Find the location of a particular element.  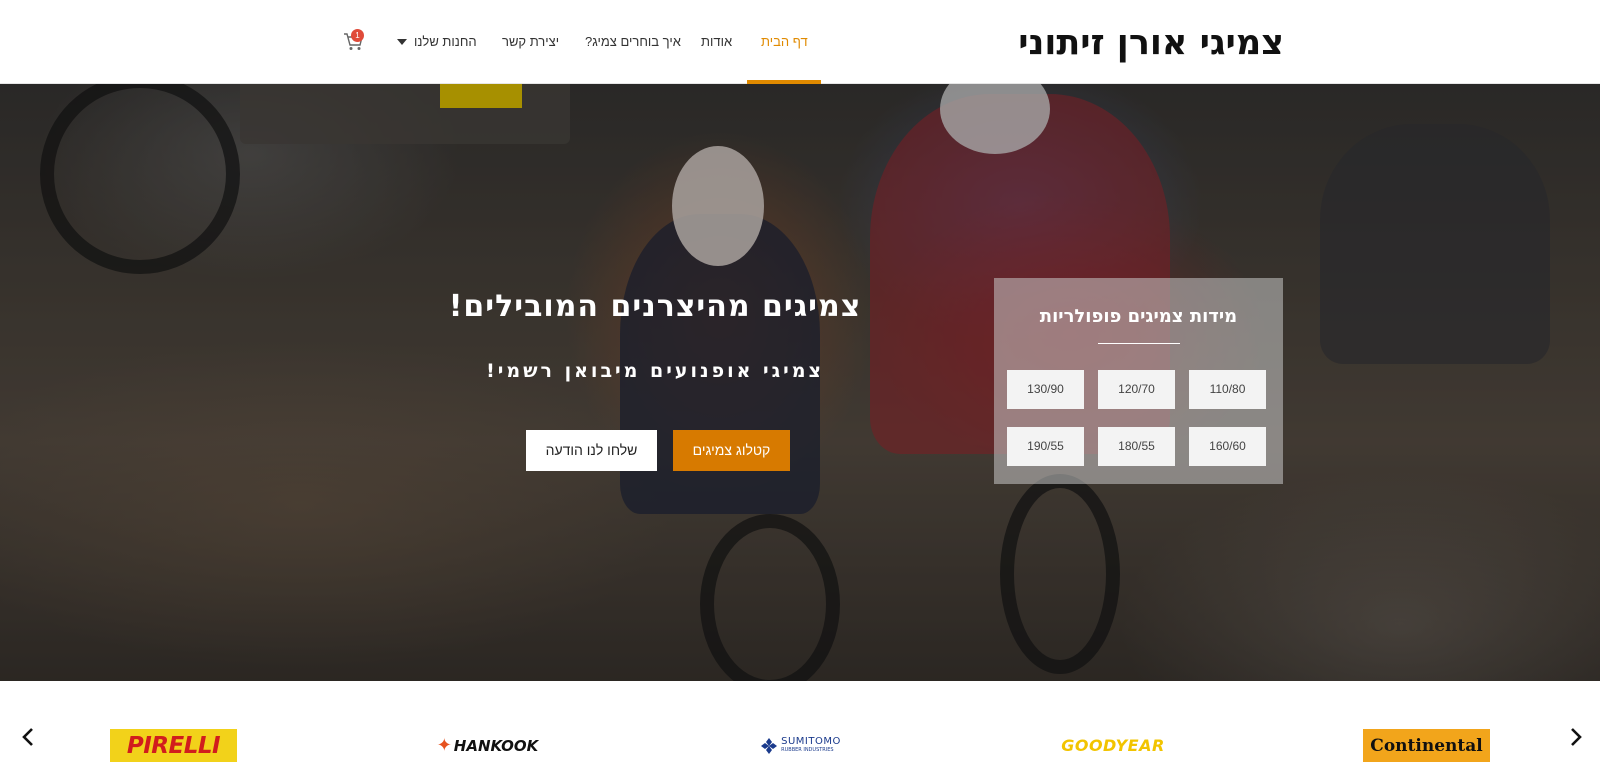

brand-logo-sumitomo: SUMITOMO RUBBER INDUSTRIES is located at coordinates (801, 745).